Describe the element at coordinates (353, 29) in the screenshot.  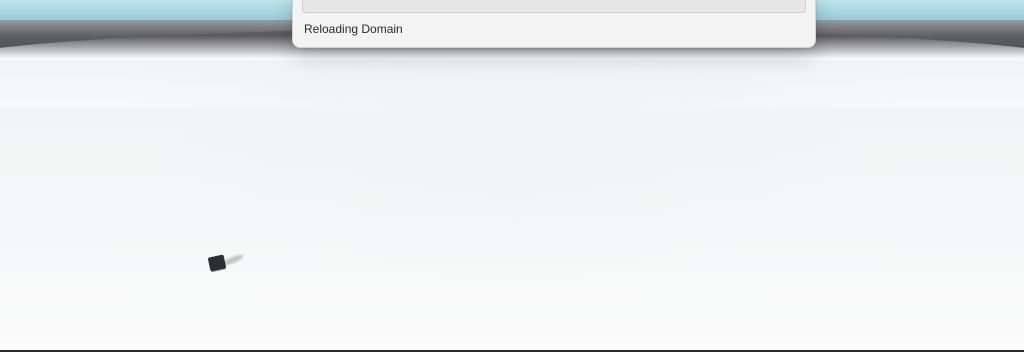
I see `progress-status-text: Reloading Domain` at that location.